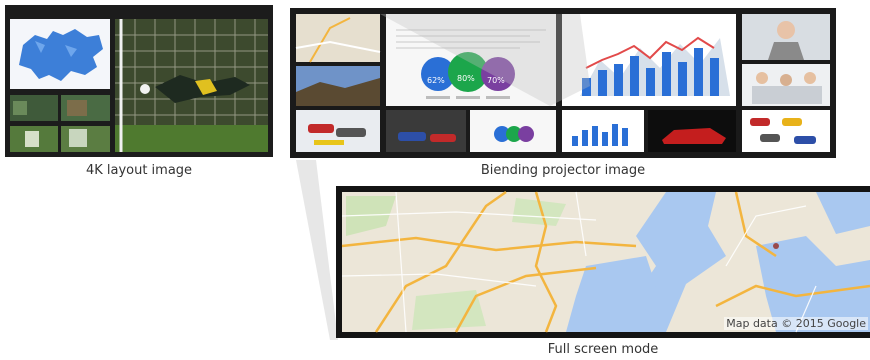 The image size is (870, 360). I want to click on slide-percent-1: 62%, so click(436, 80).